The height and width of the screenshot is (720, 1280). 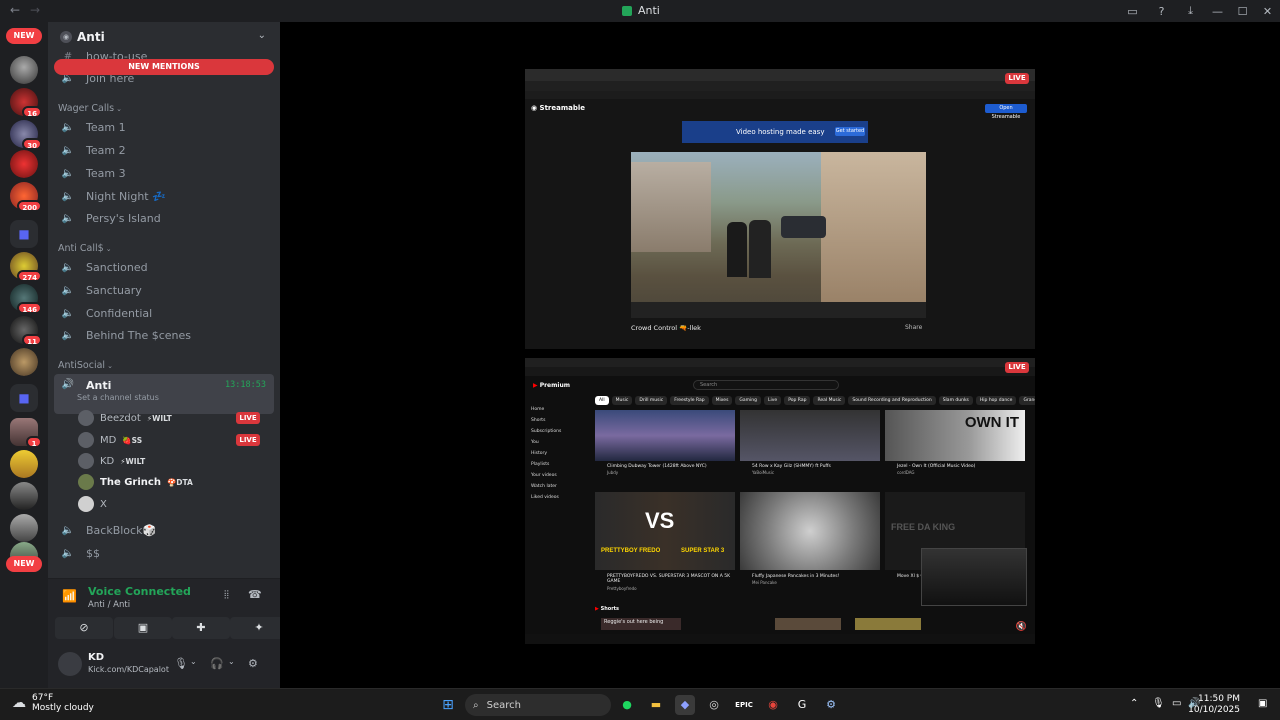 I want to click on server-icon: 16, so click(x=26, y=103).